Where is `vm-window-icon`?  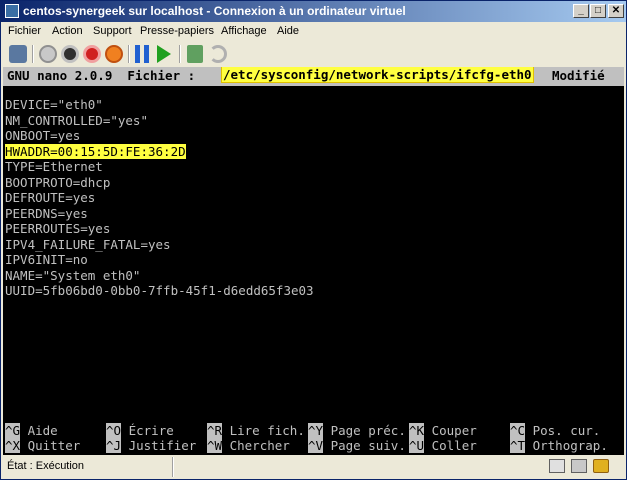
vm-window-icon is located at coordinates (12, 11).